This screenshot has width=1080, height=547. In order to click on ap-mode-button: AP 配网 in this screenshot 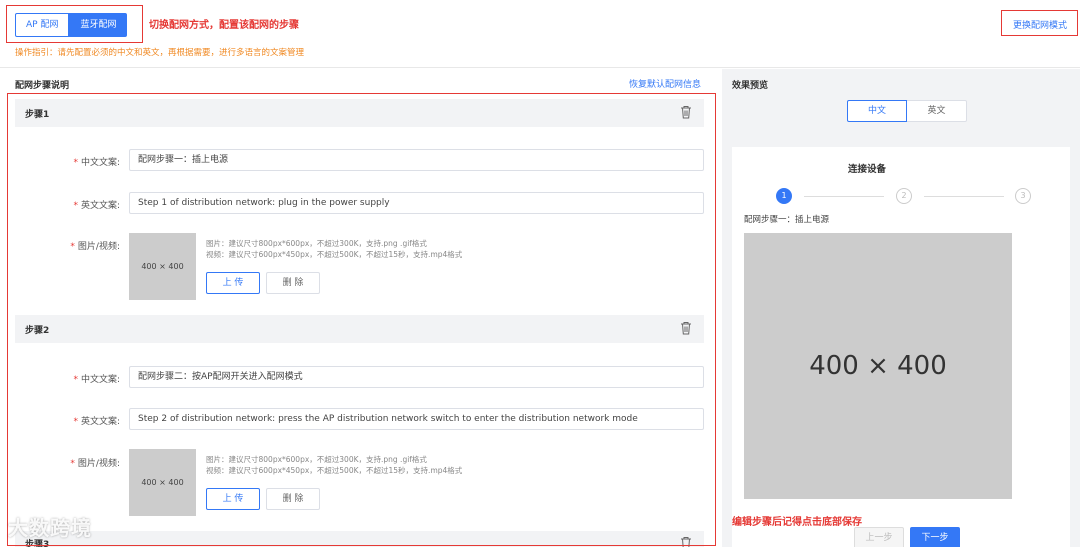, I will do `click(42, 25)`.